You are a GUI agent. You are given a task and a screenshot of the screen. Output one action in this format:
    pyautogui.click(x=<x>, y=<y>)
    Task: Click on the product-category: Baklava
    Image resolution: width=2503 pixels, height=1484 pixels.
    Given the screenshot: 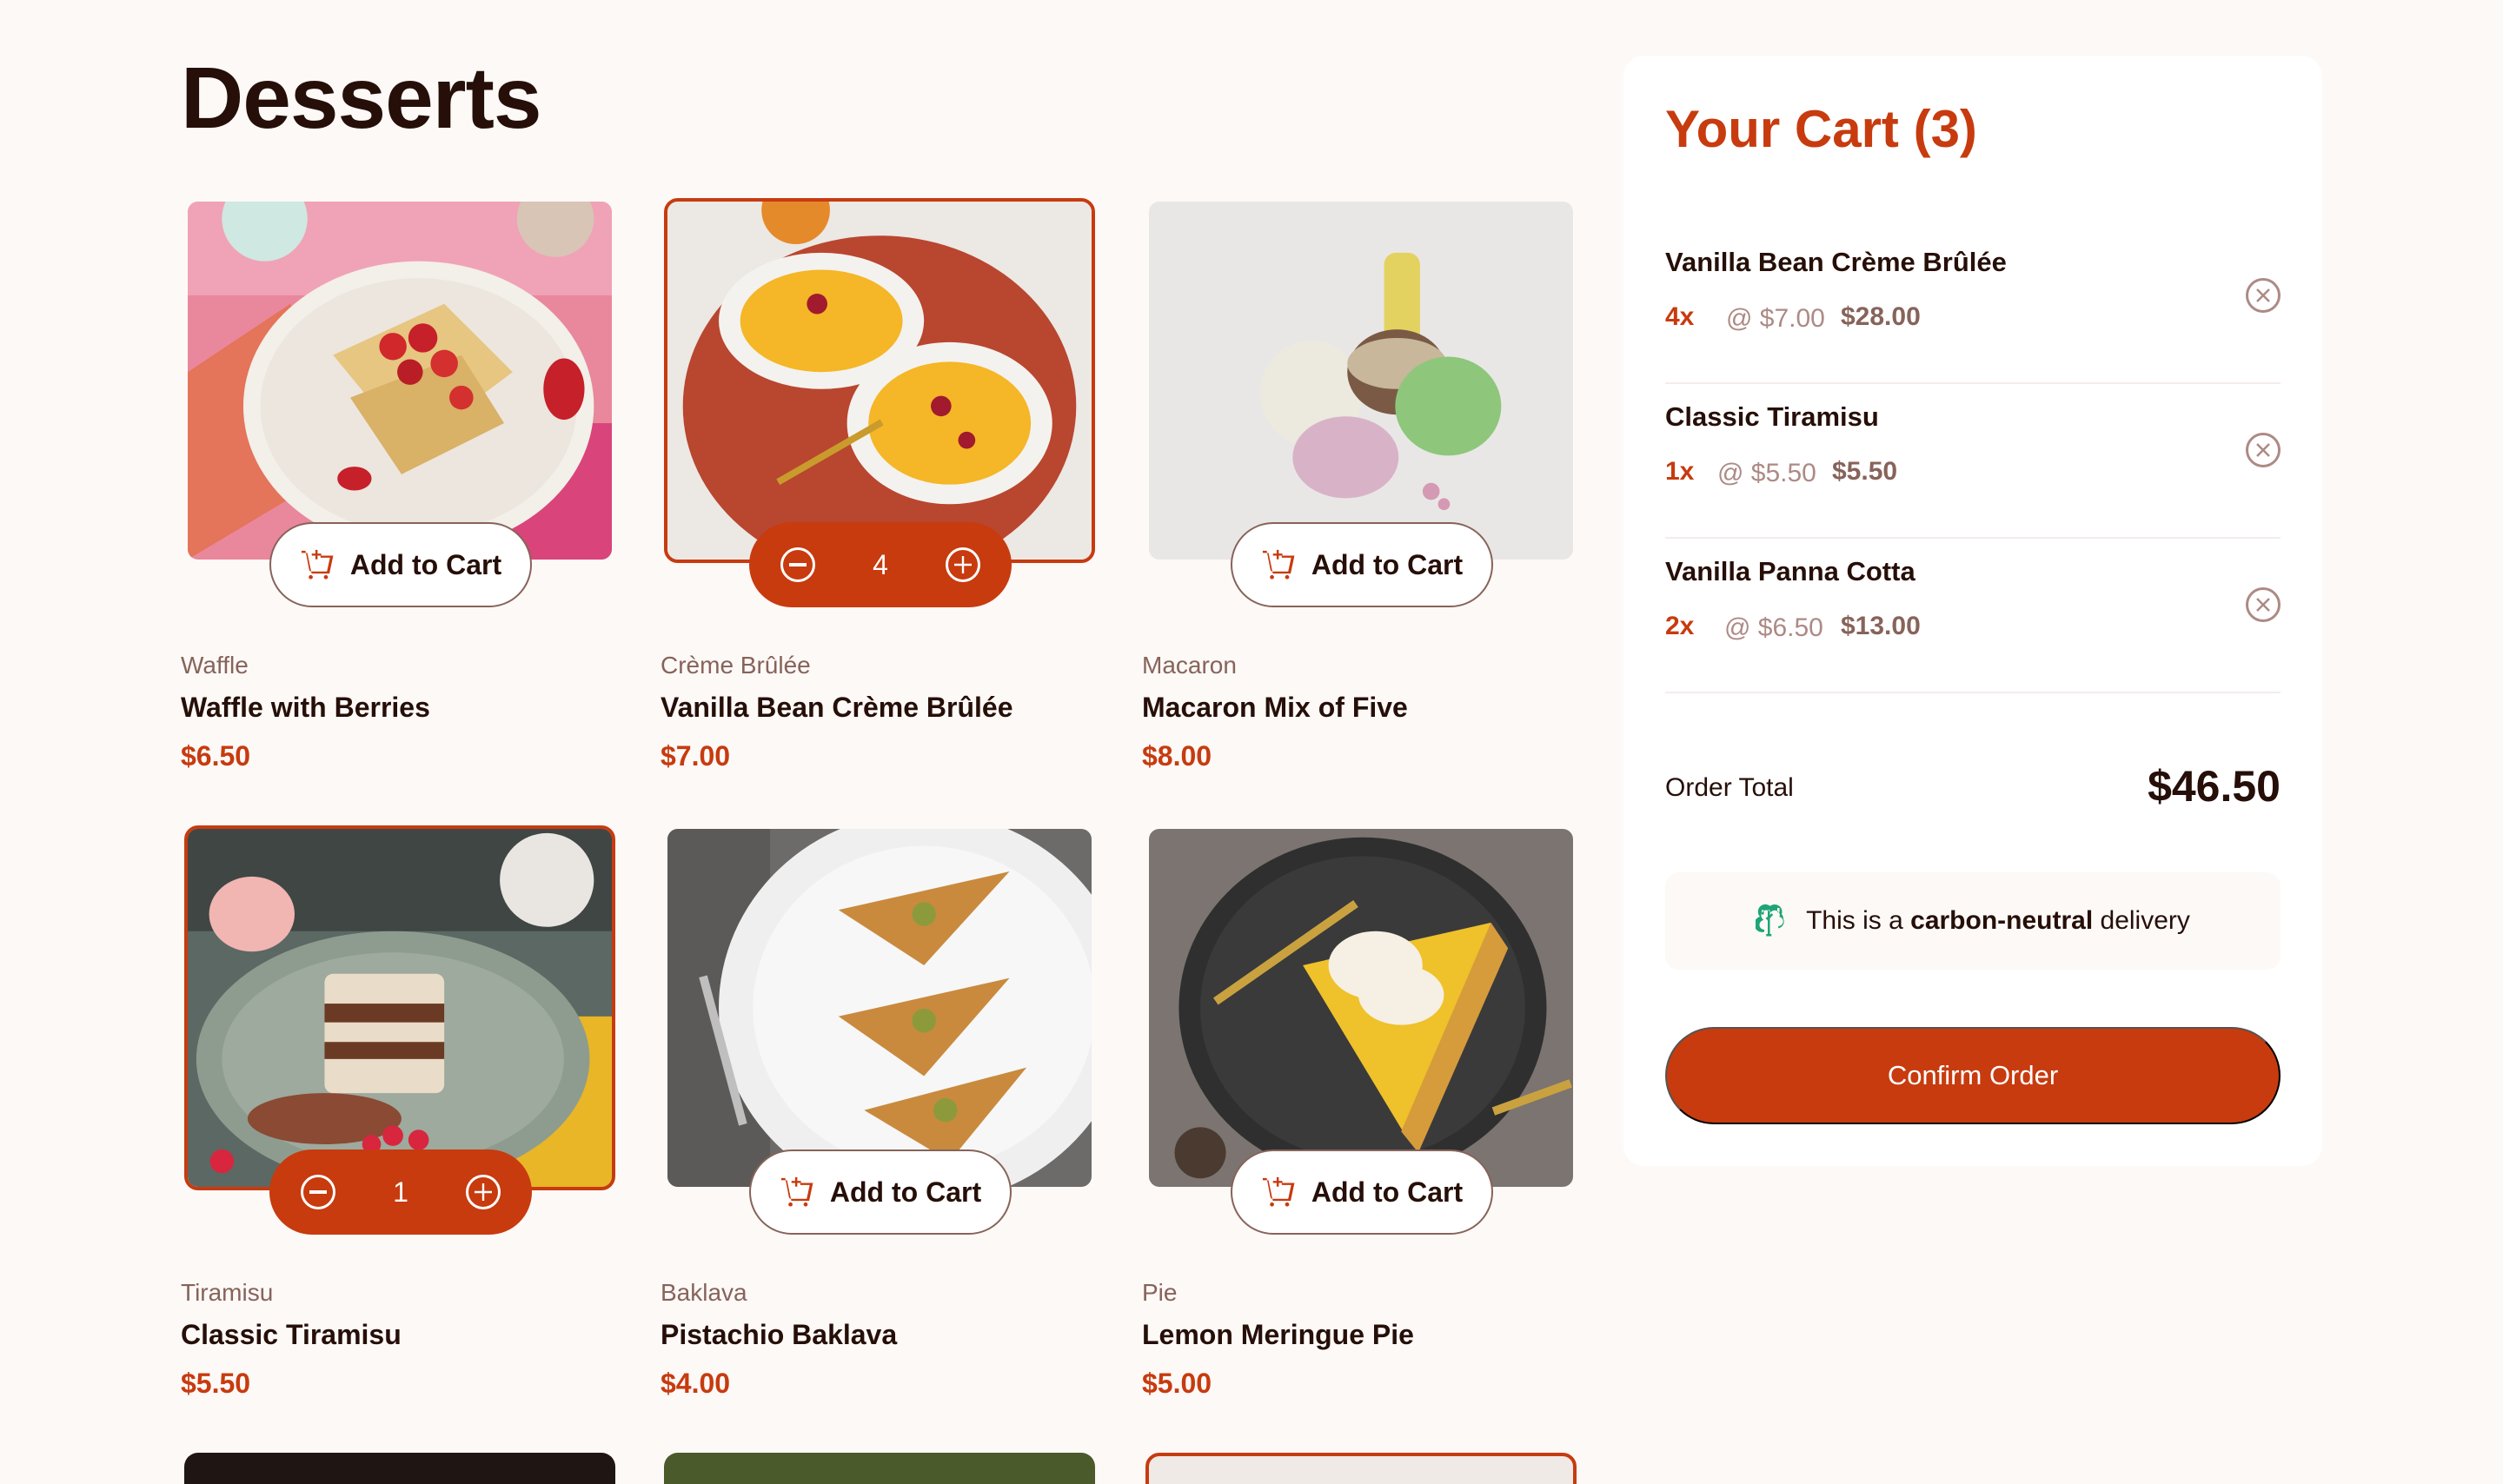 What is the action you would take?
    pyautogui.click(x=704, y=1292)
    